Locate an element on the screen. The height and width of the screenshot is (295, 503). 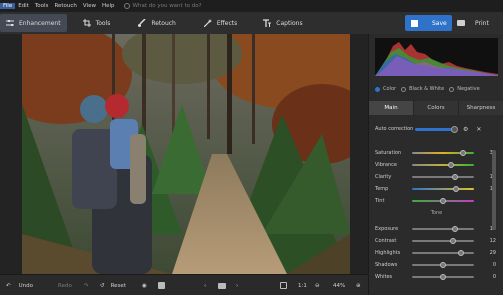
tint-track is located at coordinates (443, 201).